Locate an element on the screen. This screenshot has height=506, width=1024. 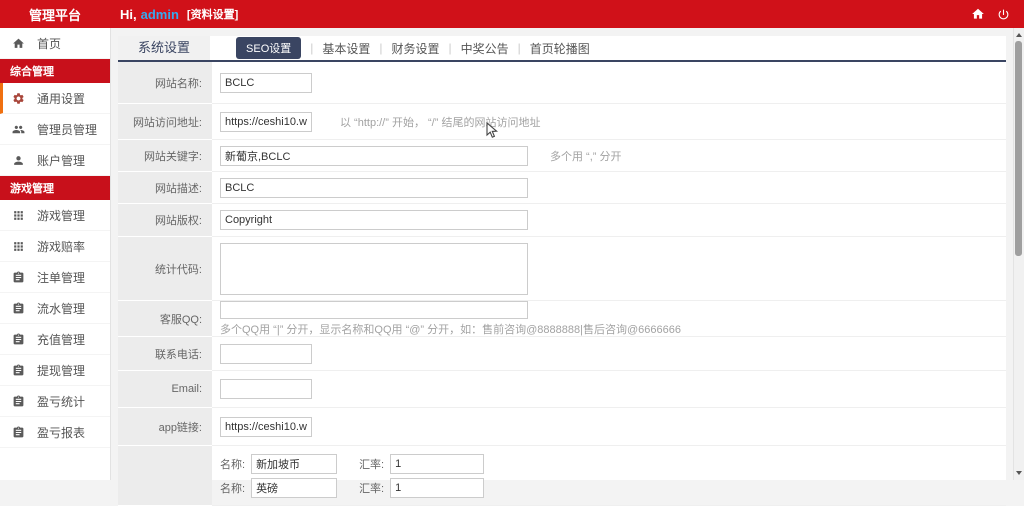
form-row-0: 网站名称: is located at coordinates (562, 83).